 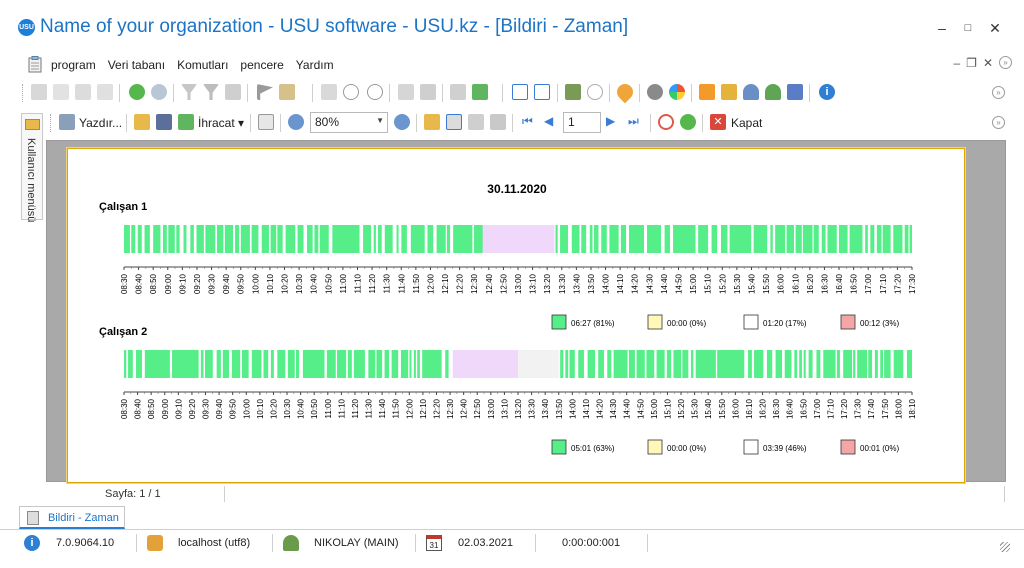 I want to click on filter-icon, so click(x=189, y=92).